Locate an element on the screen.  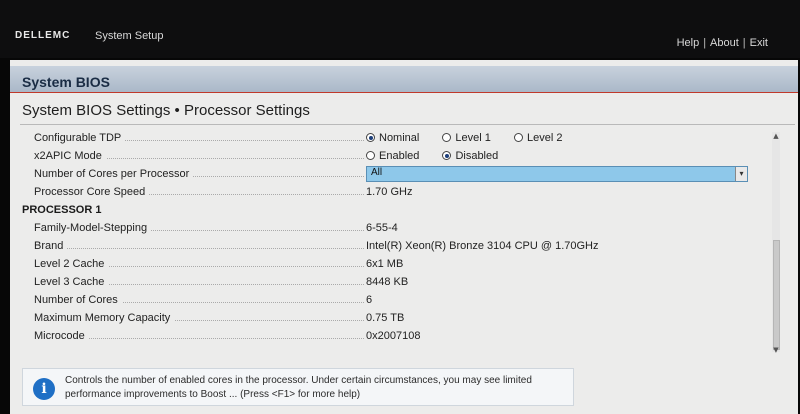
info-value: 8448 KB is located at coordinates (387, 282).